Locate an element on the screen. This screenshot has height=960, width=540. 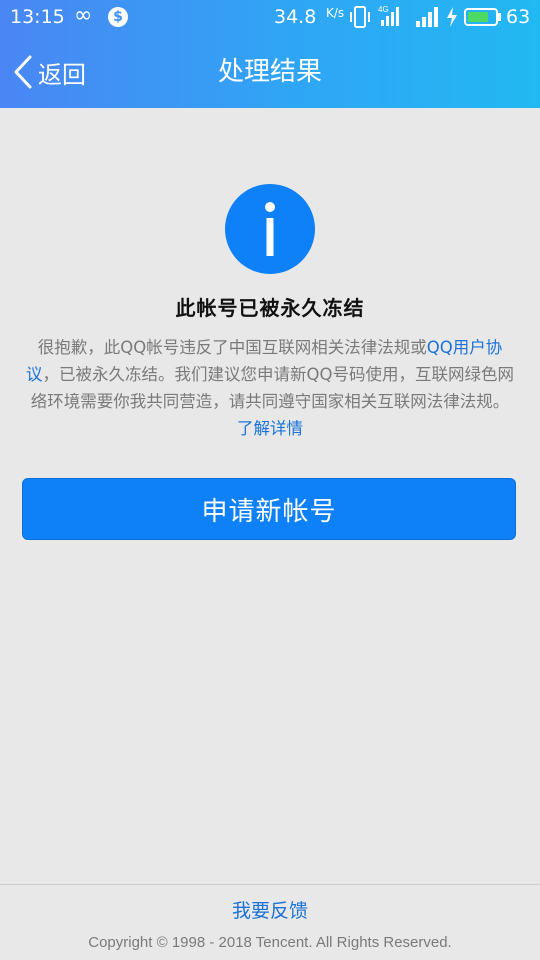
4g-signal-icon: 4G is located at coordinates (388, 15).